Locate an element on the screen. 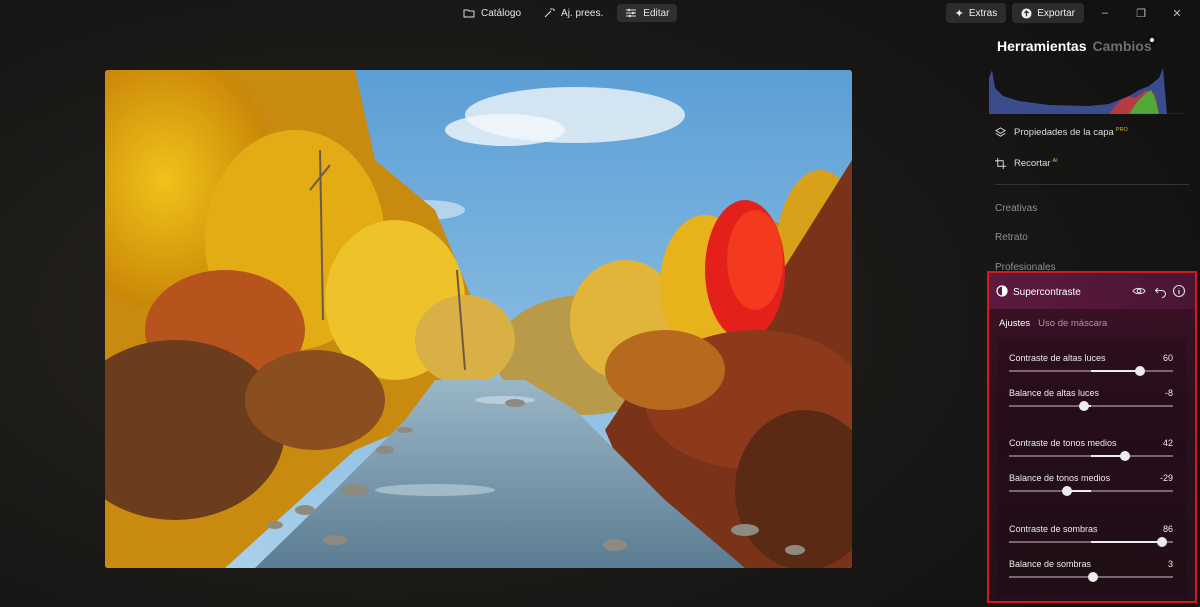  tab-tools: Herramientas is located at coordinates (1042, 46).